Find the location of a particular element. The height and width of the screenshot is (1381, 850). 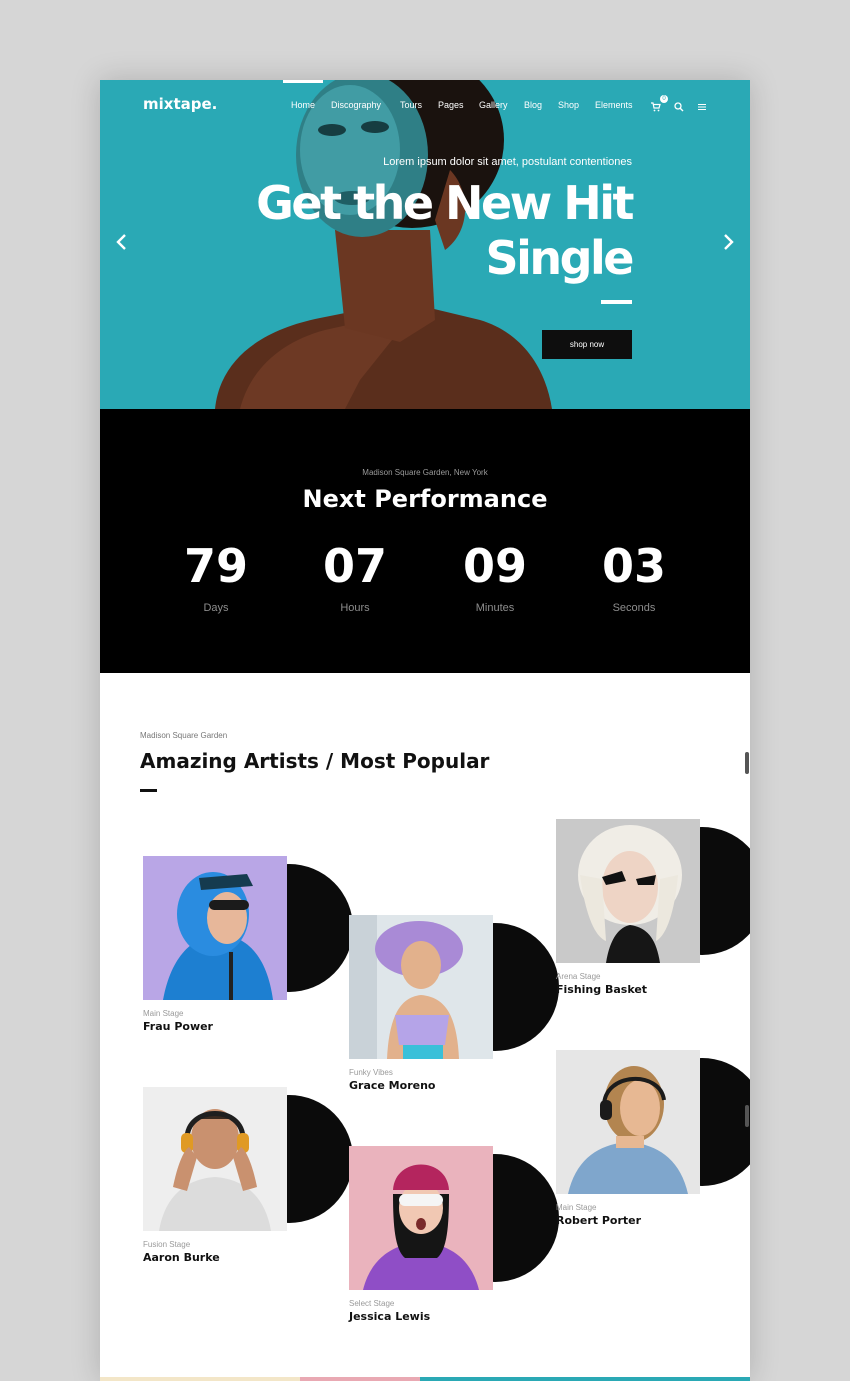

artist-card-jessica-lewis: Select Stage Jessica Lewis is located at coordinates (454, 1246).